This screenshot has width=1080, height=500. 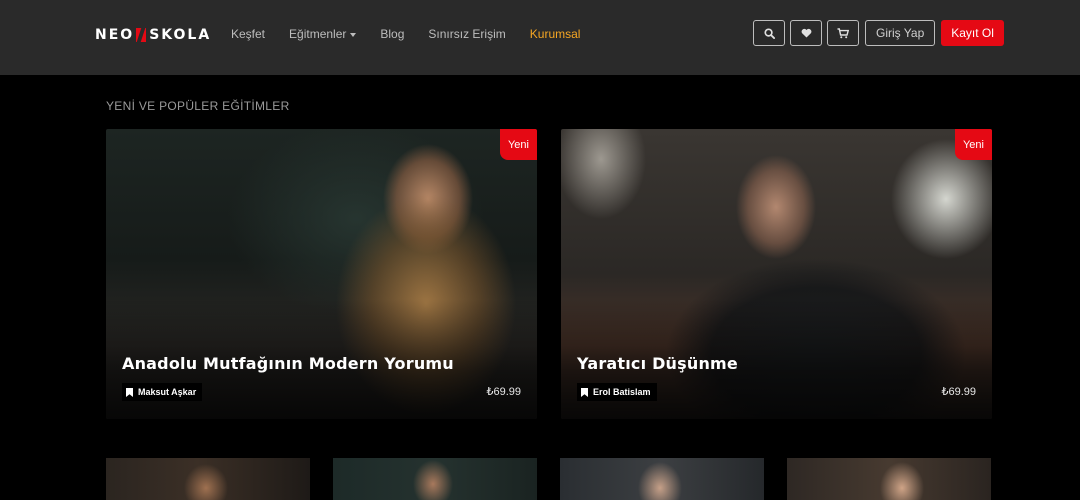 What do you see at coordinates (555, 34) in the screenshot?
I see `nav-link-kurumsal: Kurumsal` at bounding box center [555, 34].